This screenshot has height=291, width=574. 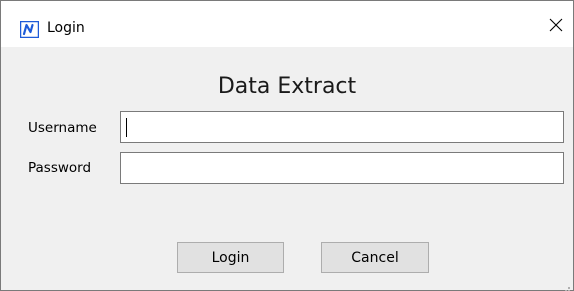 What do you see at coordinates (29, 29) in the screenshot?
I see `app-logo-icon` at bounding box center [29, 29].